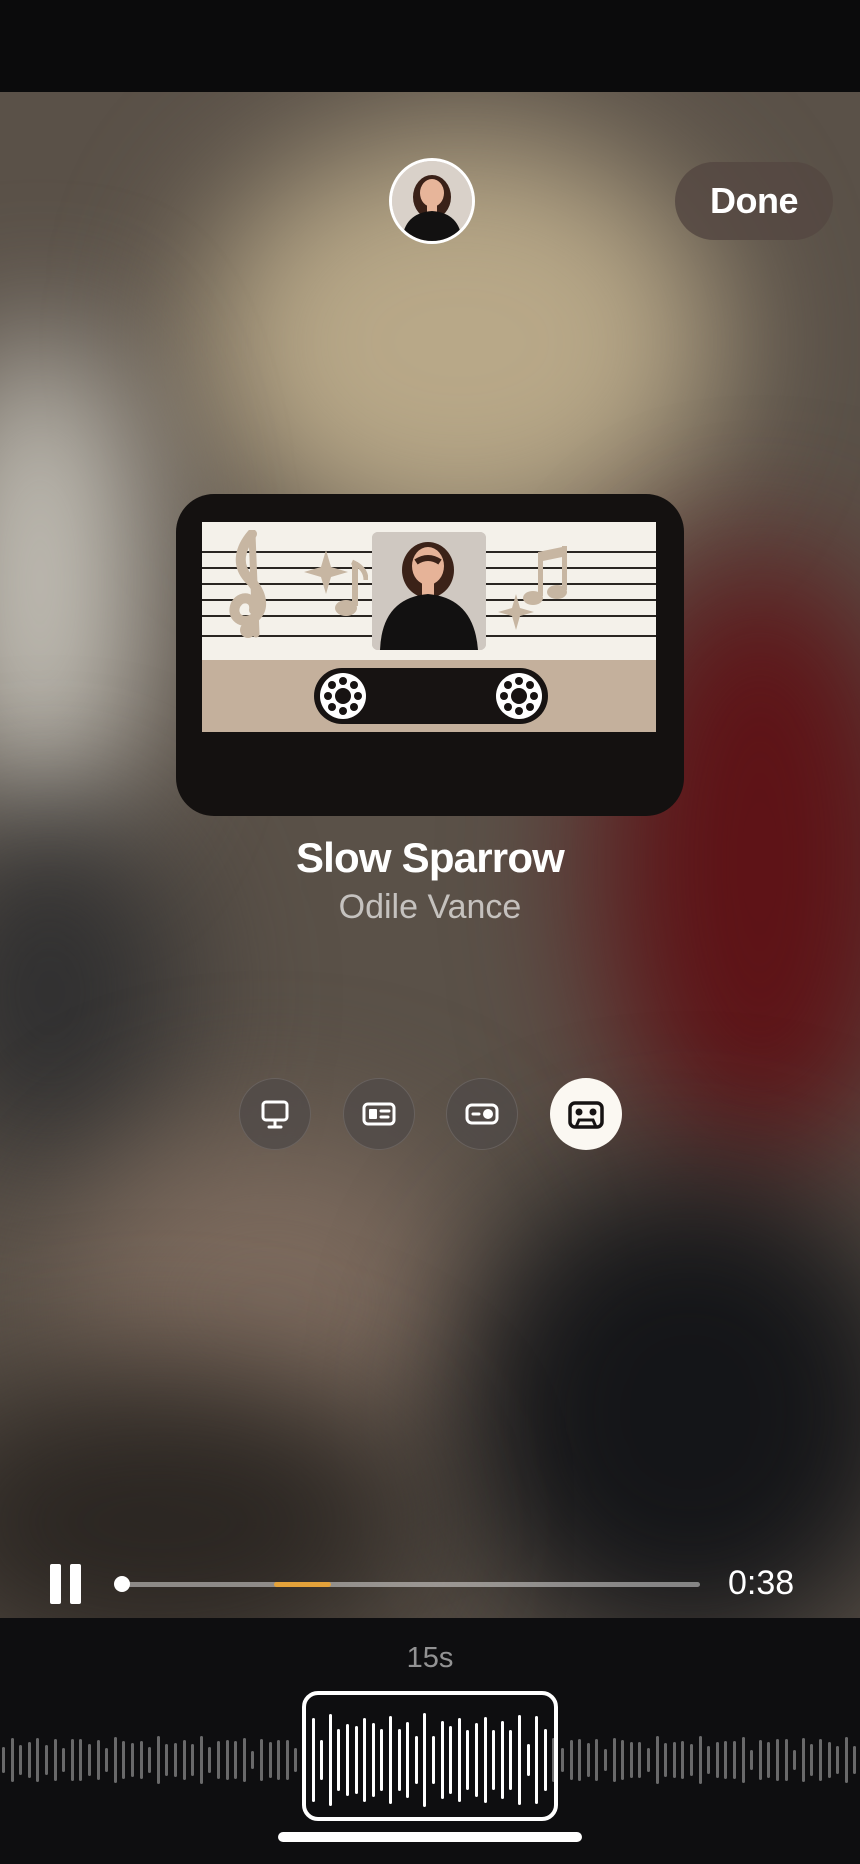  What do you see at coordinates (351, 587) in the screenshot?
I see `music-note-icon` at bounding box center [351, 587].